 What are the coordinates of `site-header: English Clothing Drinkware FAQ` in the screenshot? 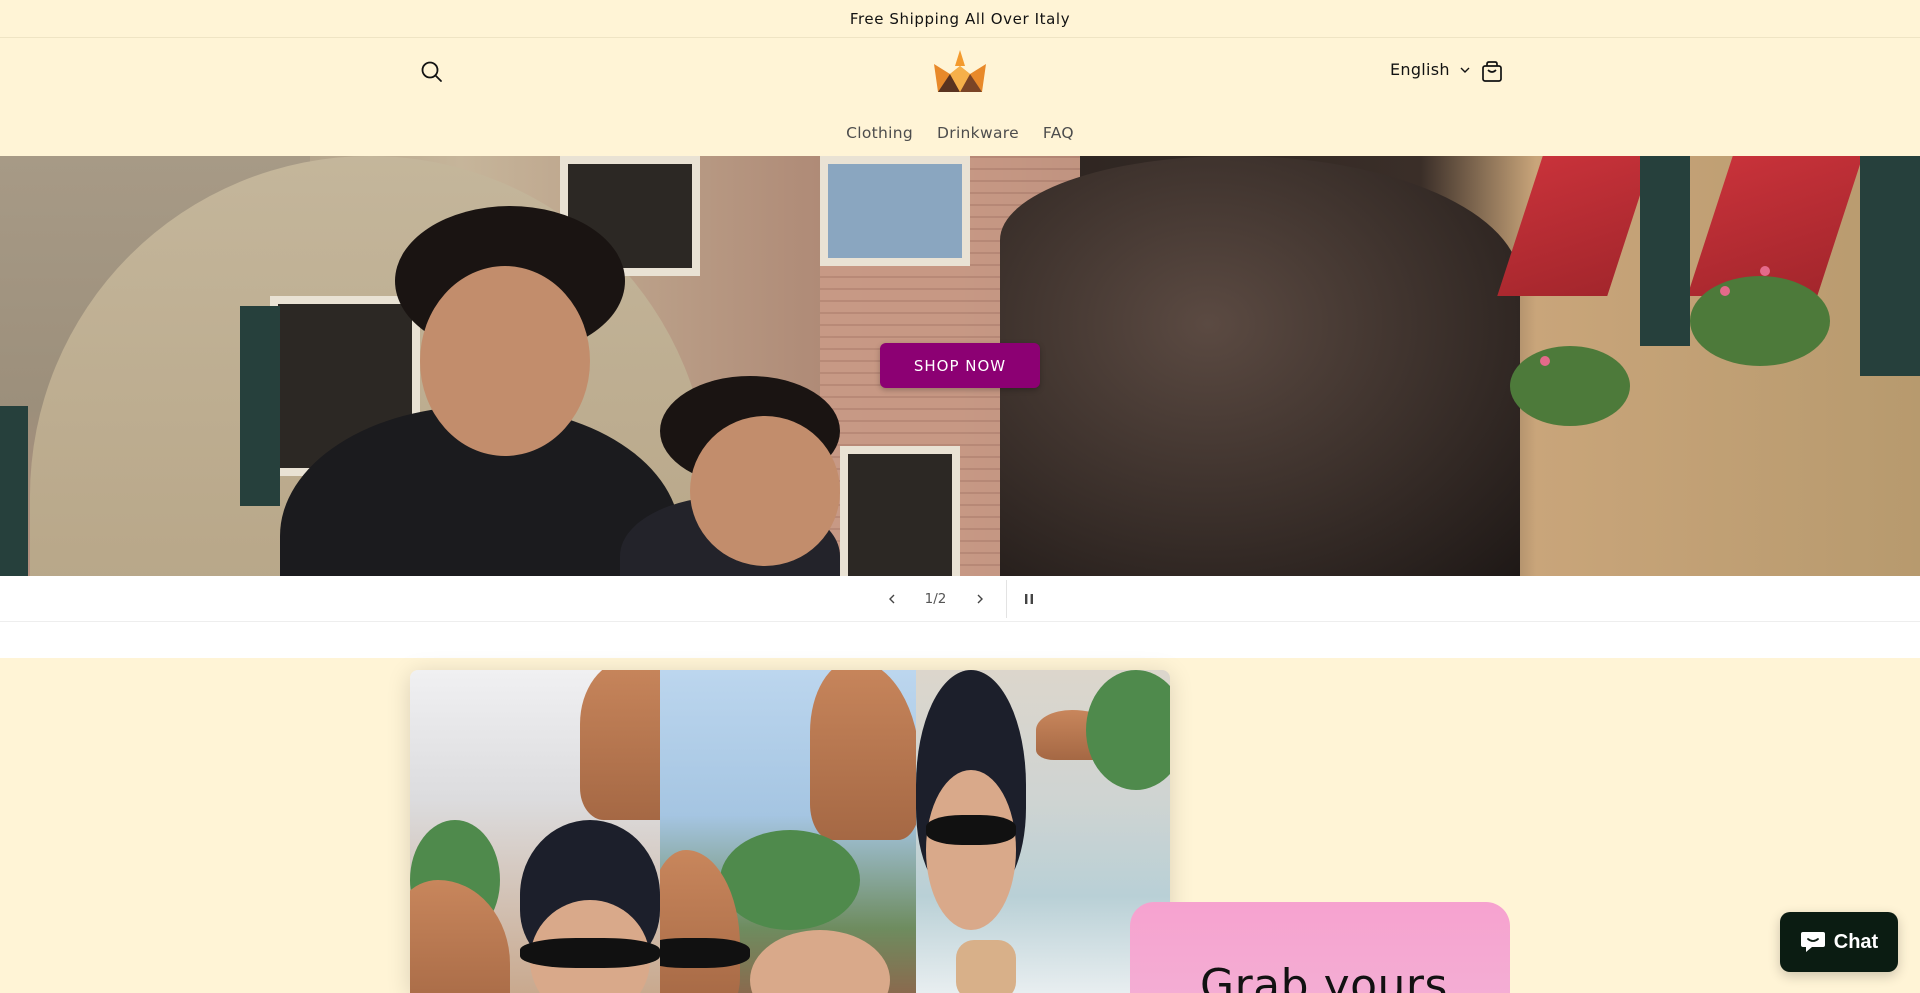 It's located at (960, 98).